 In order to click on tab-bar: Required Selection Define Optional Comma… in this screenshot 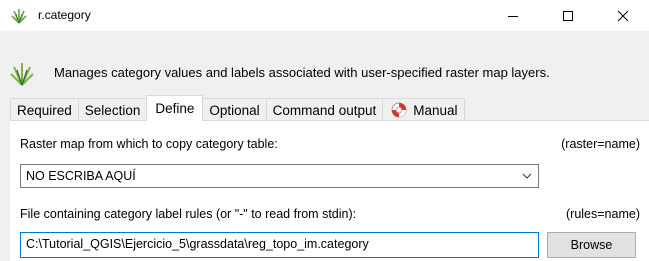, I will do `click(237, 108)`.